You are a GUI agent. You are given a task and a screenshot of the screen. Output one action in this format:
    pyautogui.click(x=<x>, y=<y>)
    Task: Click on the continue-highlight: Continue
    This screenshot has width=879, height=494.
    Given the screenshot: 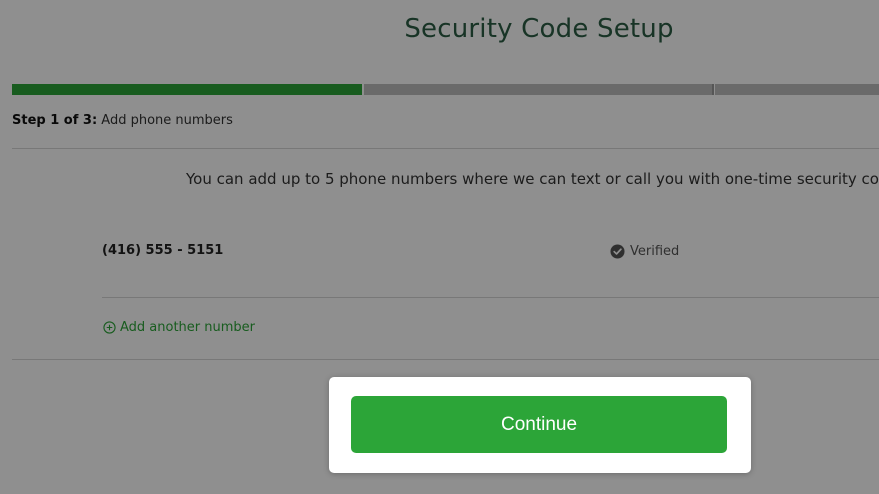 What is the action you would take?
    pyautogui.click(x=540, y=425)
    